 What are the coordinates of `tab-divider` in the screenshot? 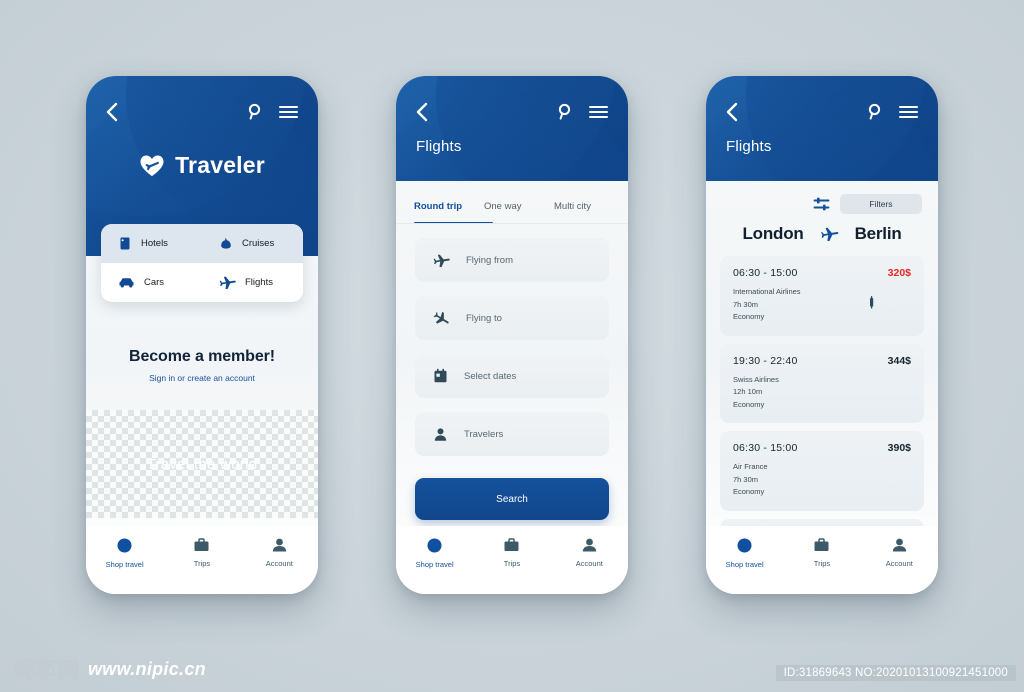 It's located at (512, 223).